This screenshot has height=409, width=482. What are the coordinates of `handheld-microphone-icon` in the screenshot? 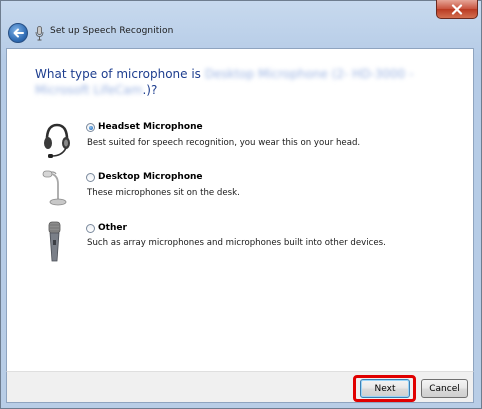 It's located at (54, 241).